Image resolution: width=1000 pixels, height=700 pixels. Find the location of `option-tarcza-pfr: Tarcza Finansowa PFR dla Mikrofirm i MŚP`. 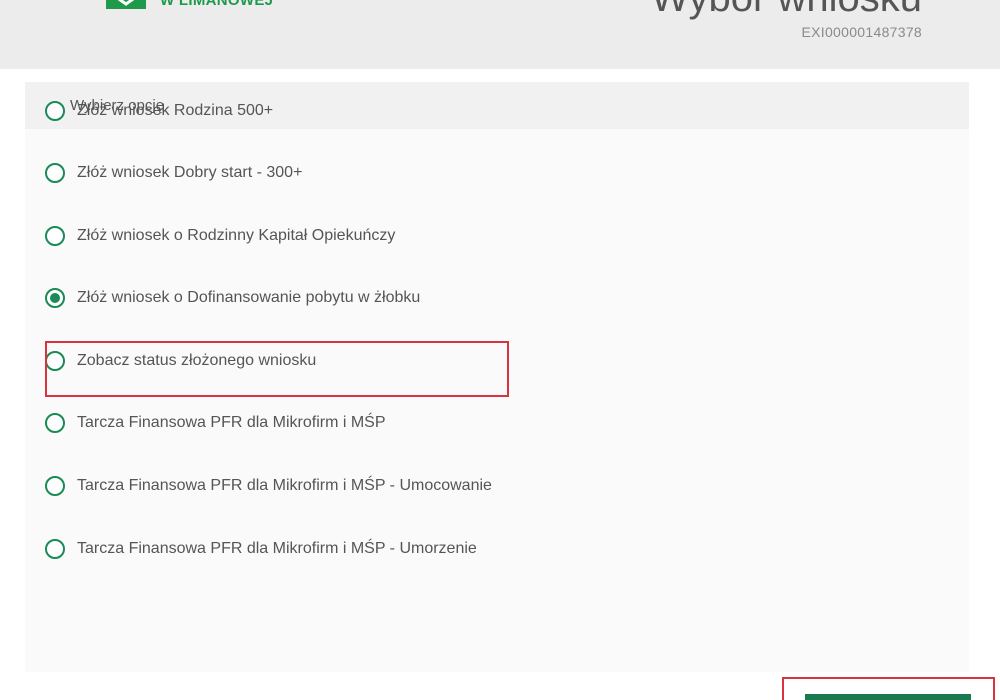

option-tarcza-pfr: Tarcza Finansowa PFR dla Mikrofirm i MŚP is located at coordinates (215, 423).